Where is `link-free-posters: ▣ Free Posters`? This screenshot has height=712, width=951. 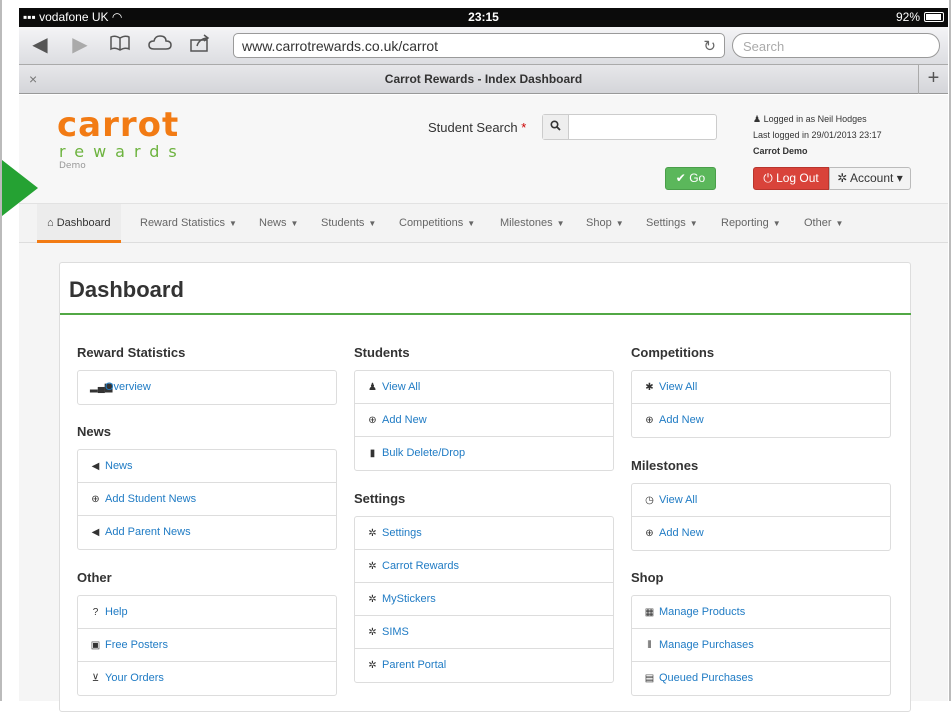
link-free-posters: ▣ Free Posters is located at coordinates (207, 645).